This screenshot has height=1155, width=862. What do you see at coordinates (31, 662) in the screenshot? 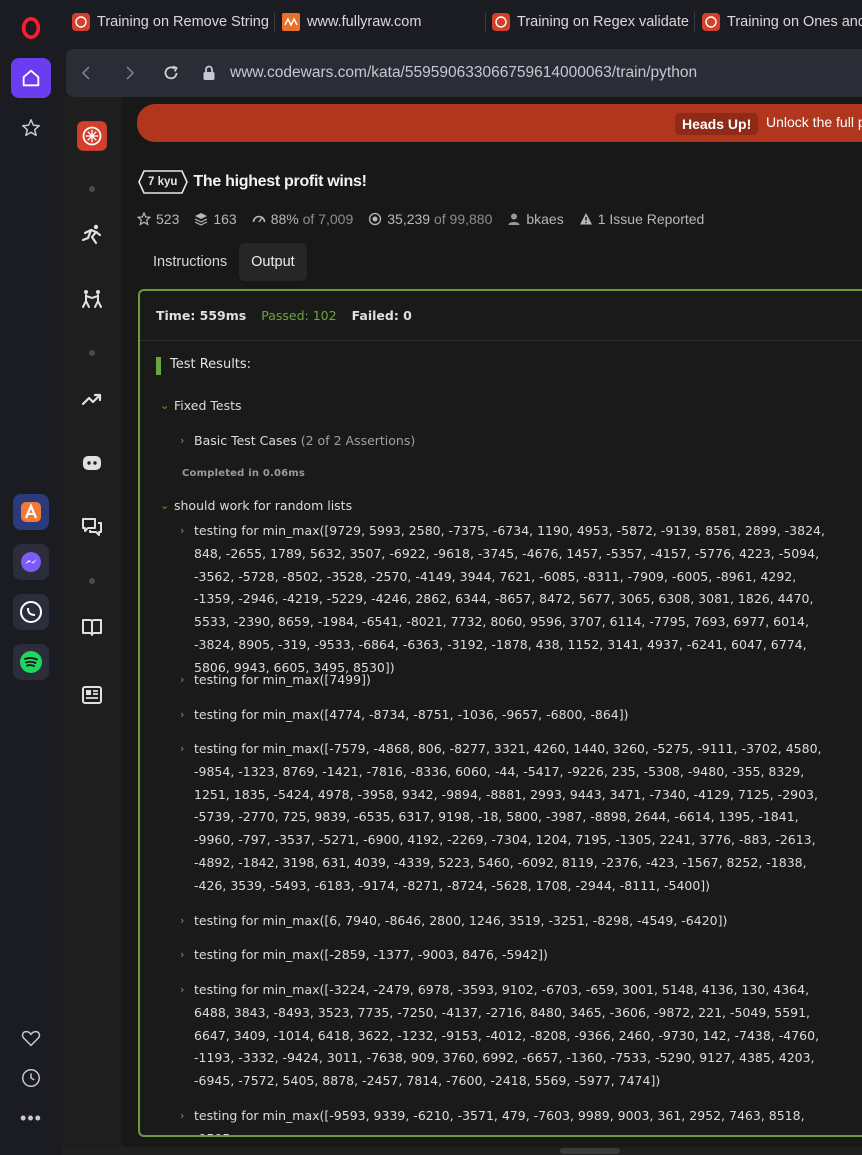
I see `spotify-icon` at bounding box center [31, 662].